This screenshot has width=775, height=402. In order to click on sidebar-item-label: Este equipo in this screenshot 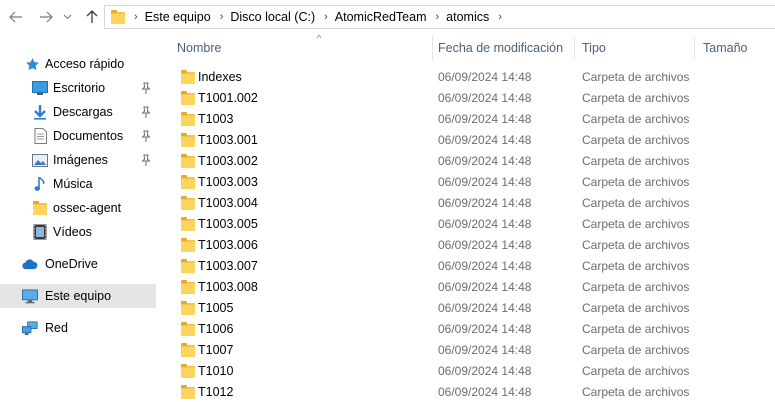, I will do `click(78, 296)`.